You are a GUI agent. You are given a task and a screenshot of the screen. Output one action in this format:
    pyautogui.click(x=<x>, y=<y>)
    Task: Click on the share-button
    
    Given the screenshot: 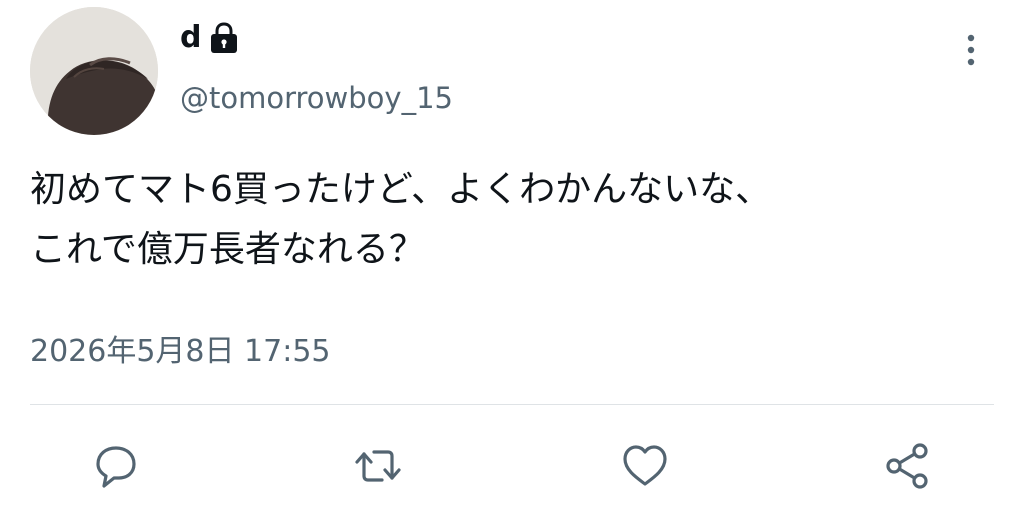 What is the action you would take?
    pyautogui.click(x=908, y=466)
    